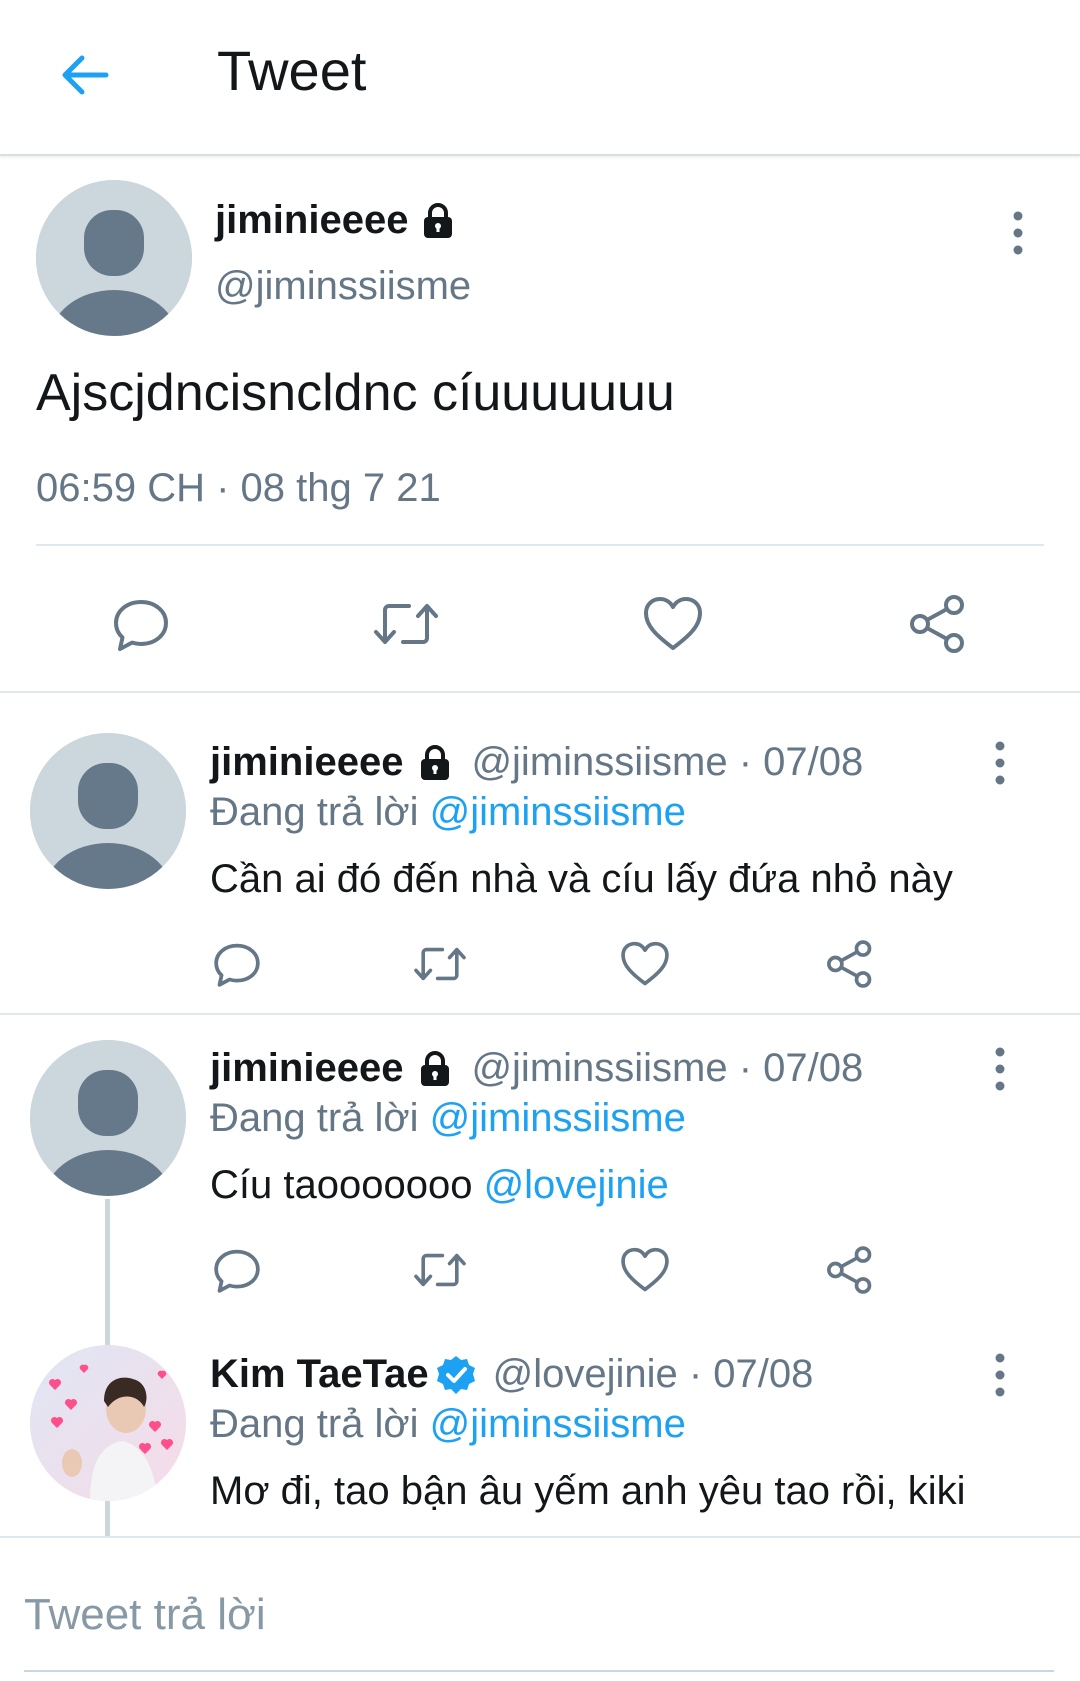 This screenshot has width=1080, height=1681. Describe the element at coordinates (319, 1374) in the screenshot. I see `author-name: Kim TaeTae` at that location.